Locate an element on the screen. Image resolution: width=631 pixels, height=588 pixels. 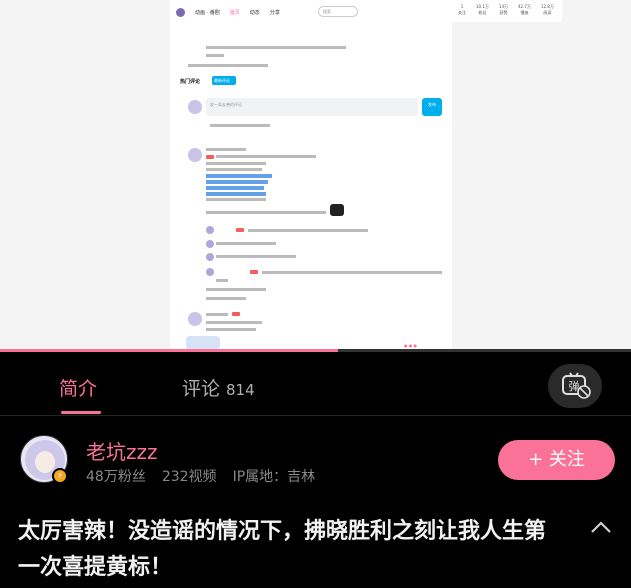
uploader-videos: 232视频 is located at coordinates (189, 477).